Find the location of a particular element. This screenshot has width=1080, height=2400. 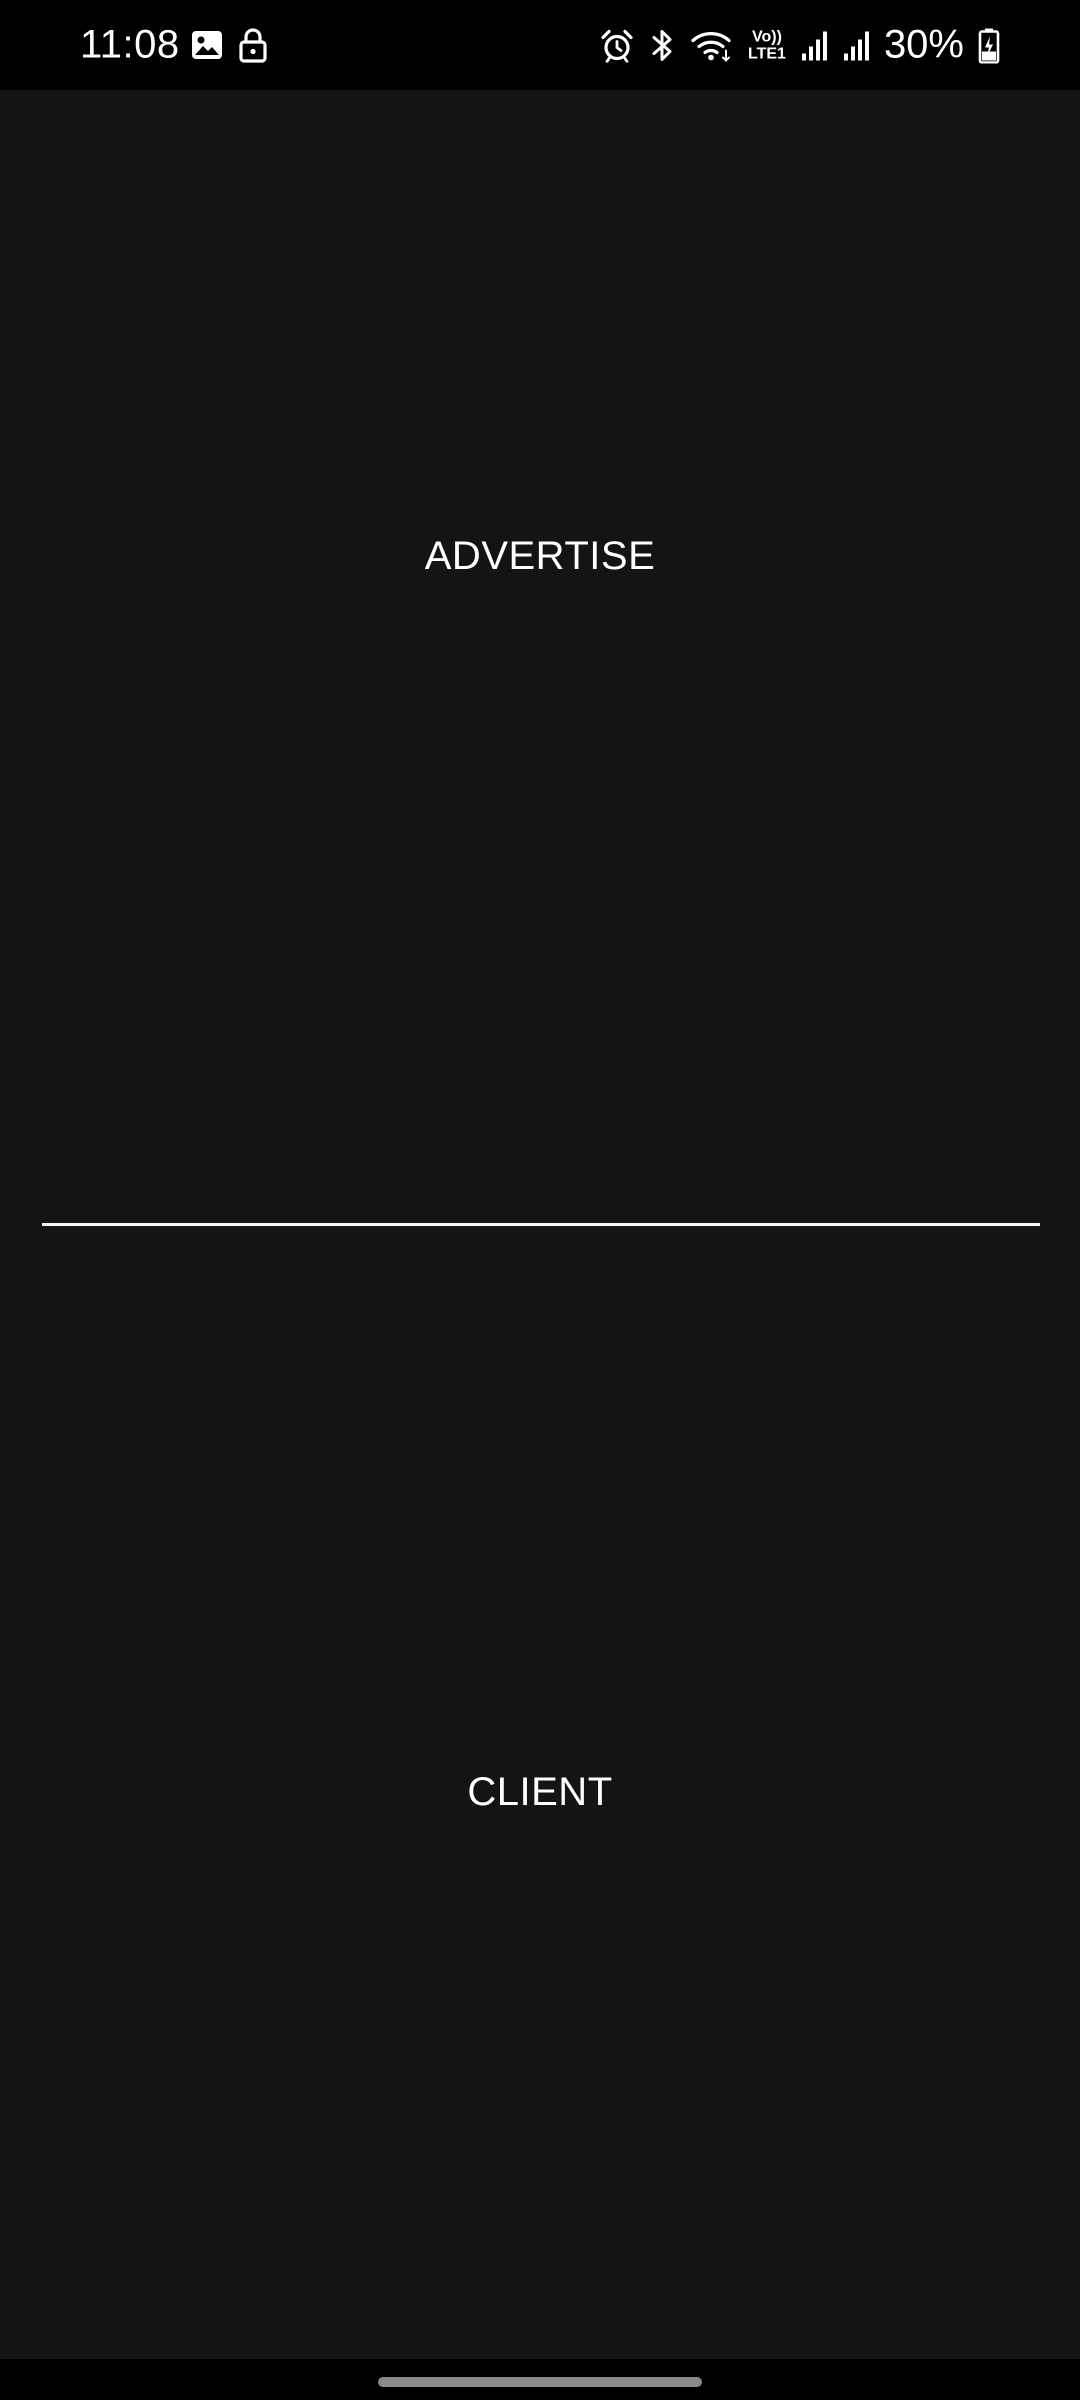

wifi-icon is located at coordinates (712, 45).